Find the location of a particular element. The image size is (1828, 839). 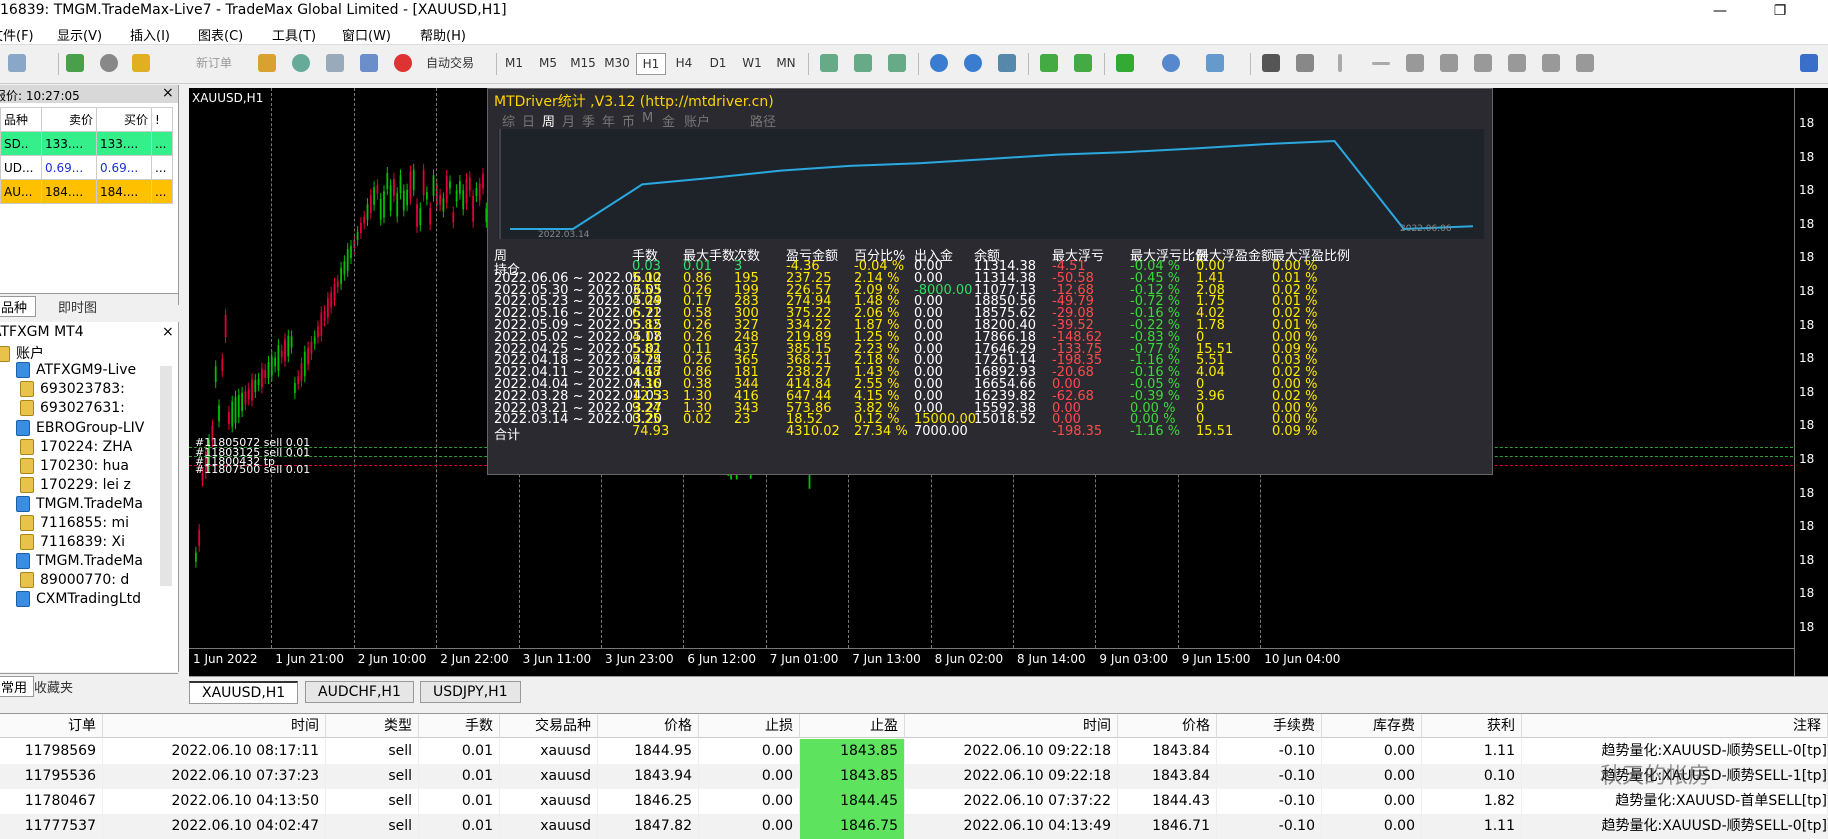

stats-tab: 年 is located at coordinates (608, 120).